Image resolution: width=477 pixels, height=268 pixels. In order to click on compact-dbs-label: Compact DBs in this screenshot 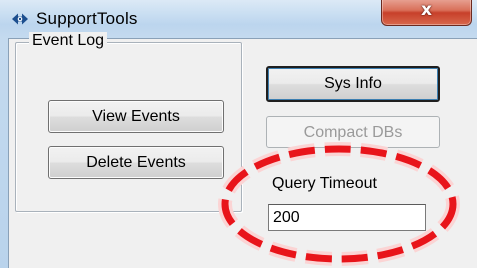, I will do `click(353, 132)`.